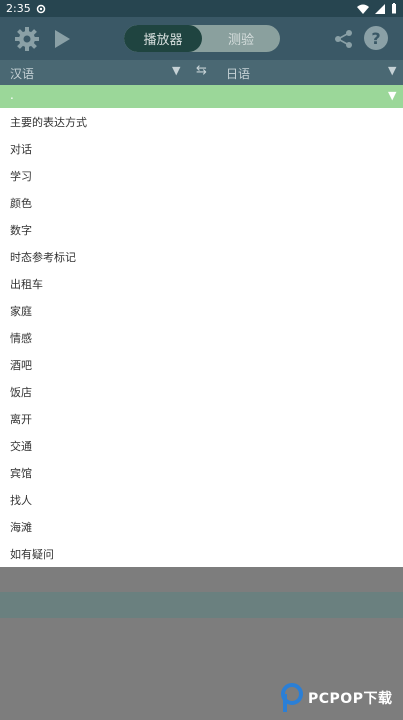 This screenshot has height=720, width=403. What do you see at coordinates (238, 73) in the screenshot?
I see `target-language-select: 日语` at bounding box center [238, 73].